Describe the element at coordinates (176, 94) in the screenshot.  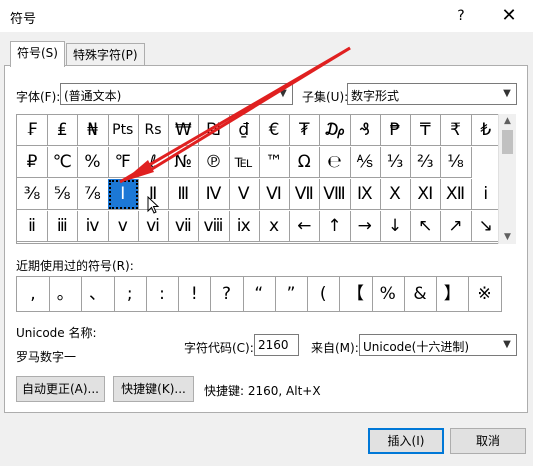
I see `font-dropdown: (普通文本) ▼` at that location.